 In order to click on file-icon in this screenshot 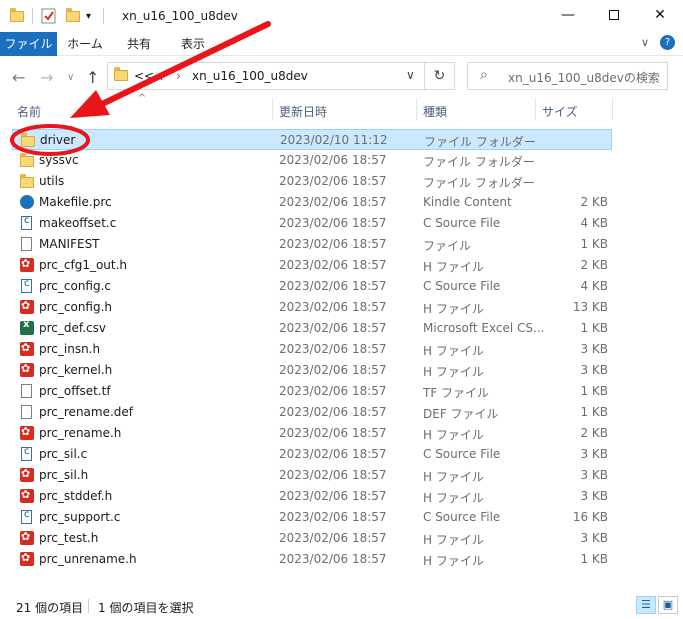, I will do `click(26, 391)`.